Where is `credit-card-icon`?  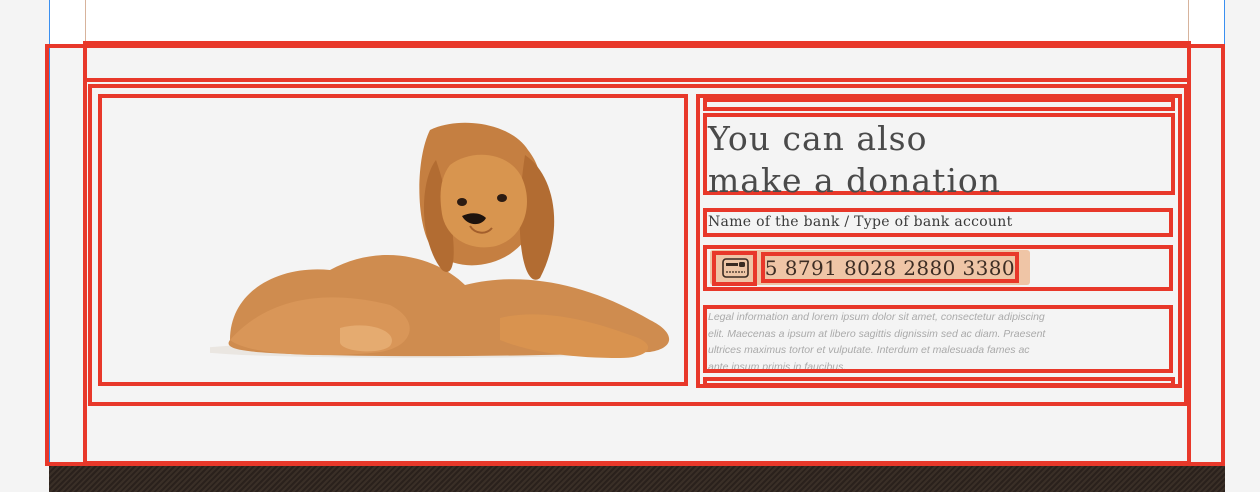
credit-card-icon is located at coordinates (735, 268).